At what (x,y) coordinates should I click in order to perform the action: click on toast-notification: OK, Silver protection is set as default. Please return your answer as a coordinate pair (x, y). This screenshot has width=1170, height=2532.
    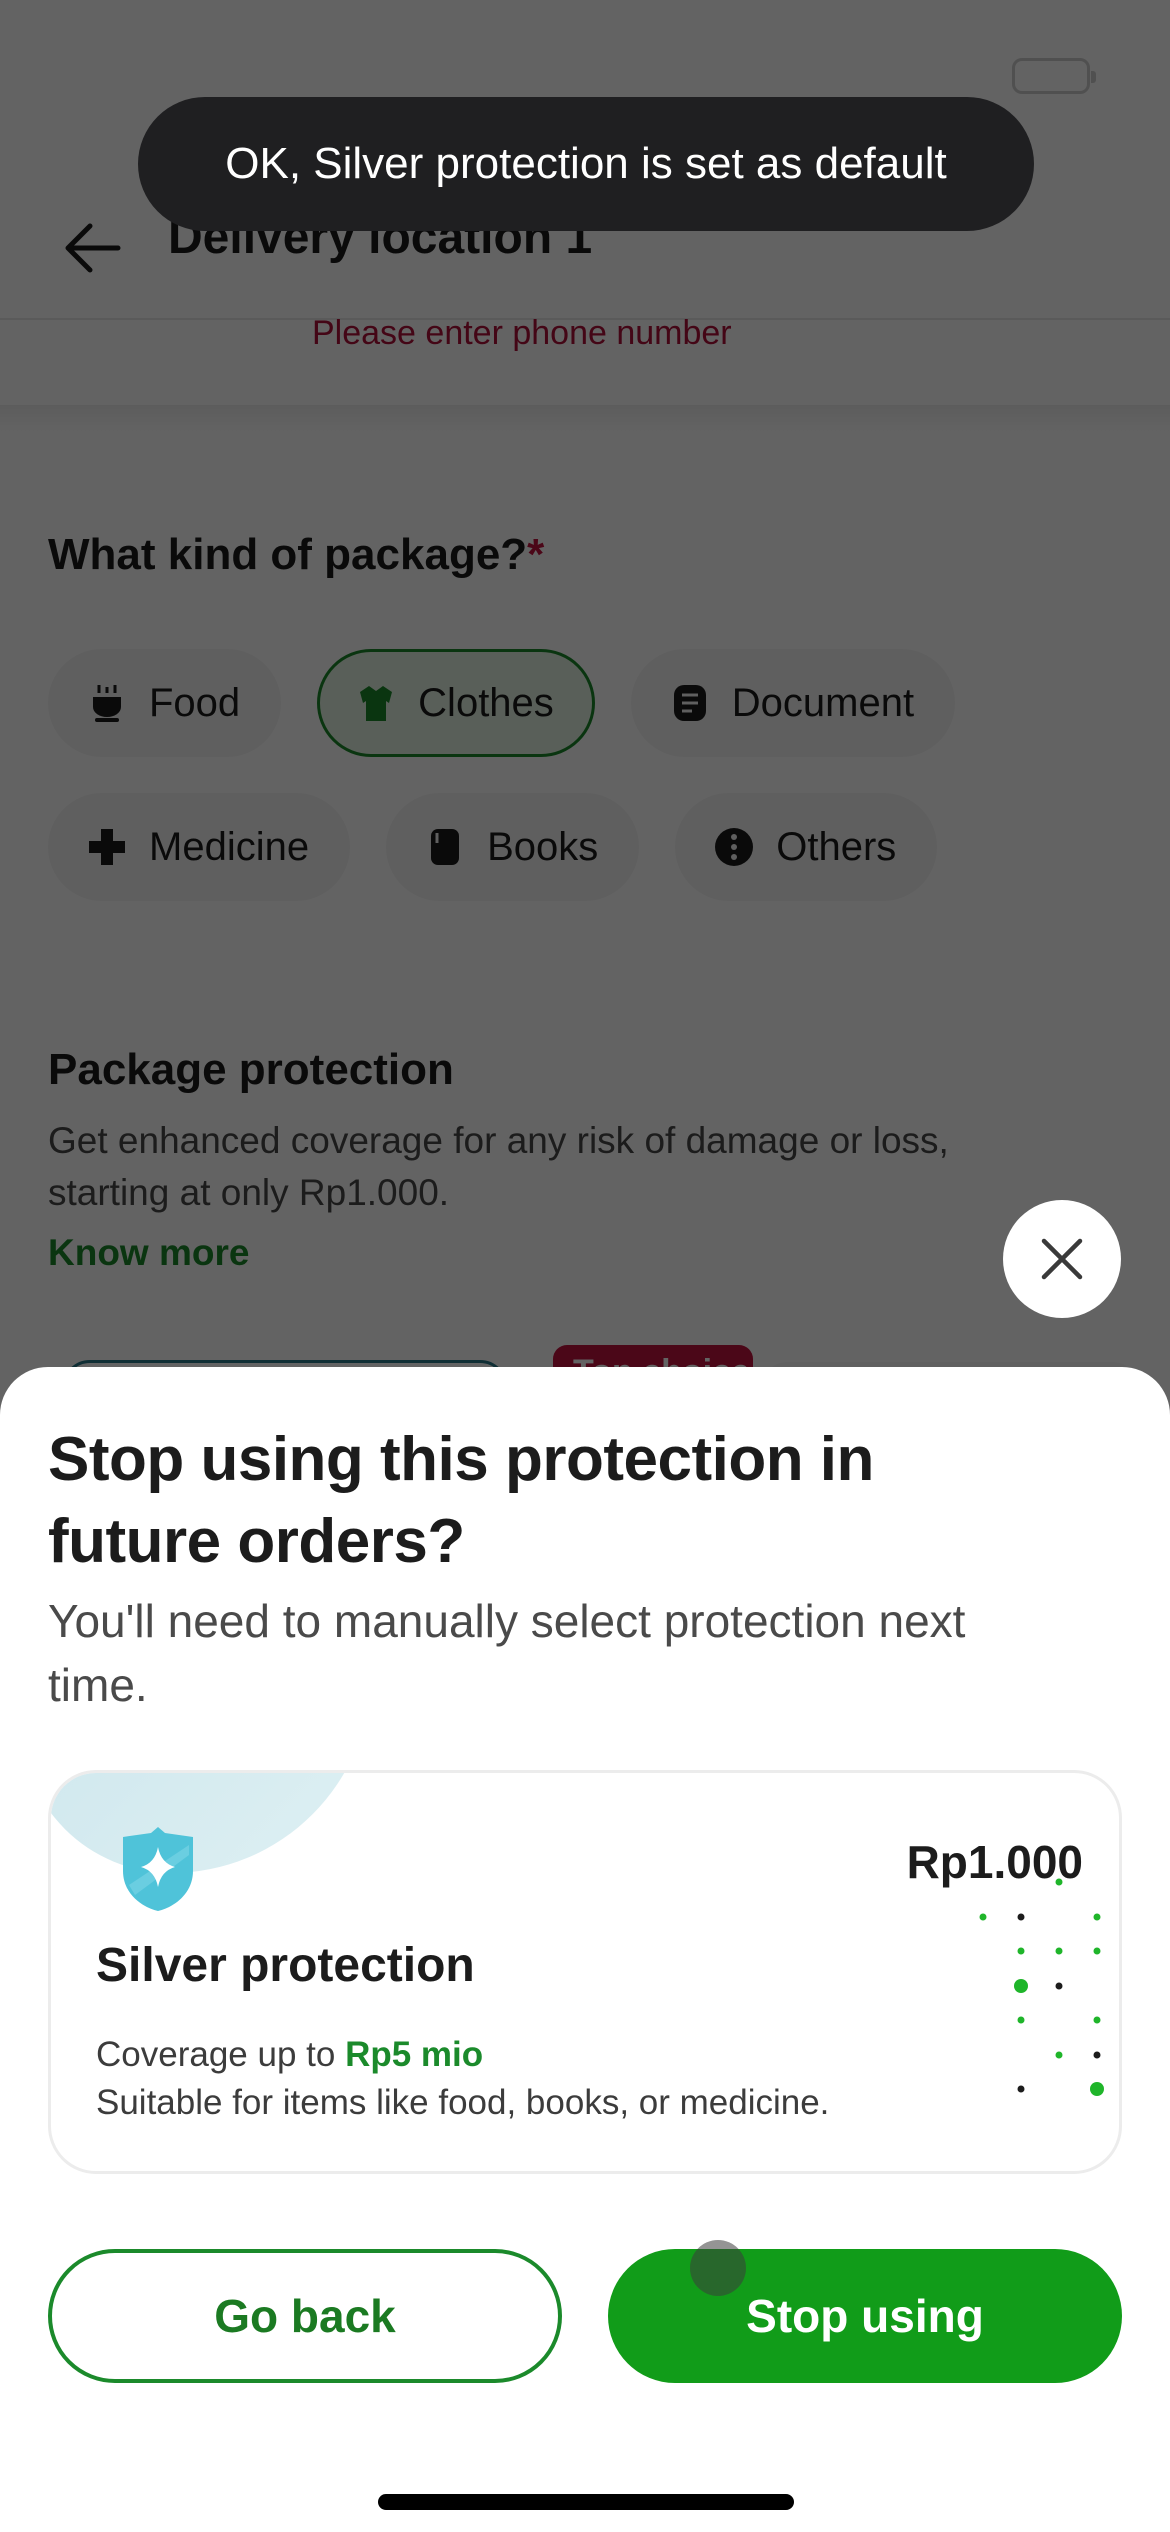
    Looking at the image, I should click on (586, 164).